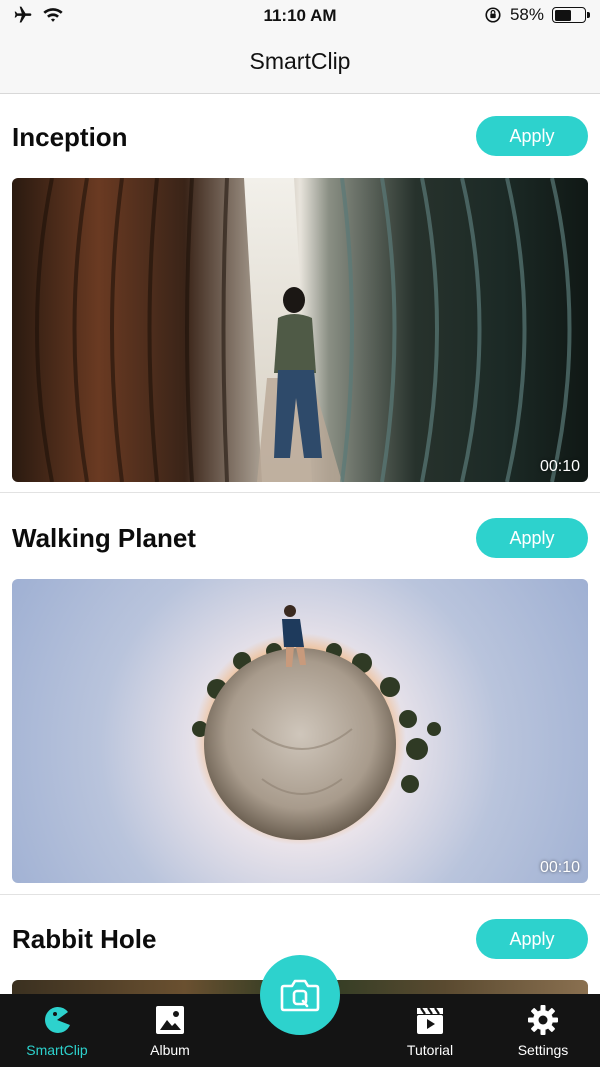 This screenshot has width=600, height=1067. What do you see at coordinates (316, 725) in the screenshot?
I see `preview-illustration` at bounding box center [316, 725].